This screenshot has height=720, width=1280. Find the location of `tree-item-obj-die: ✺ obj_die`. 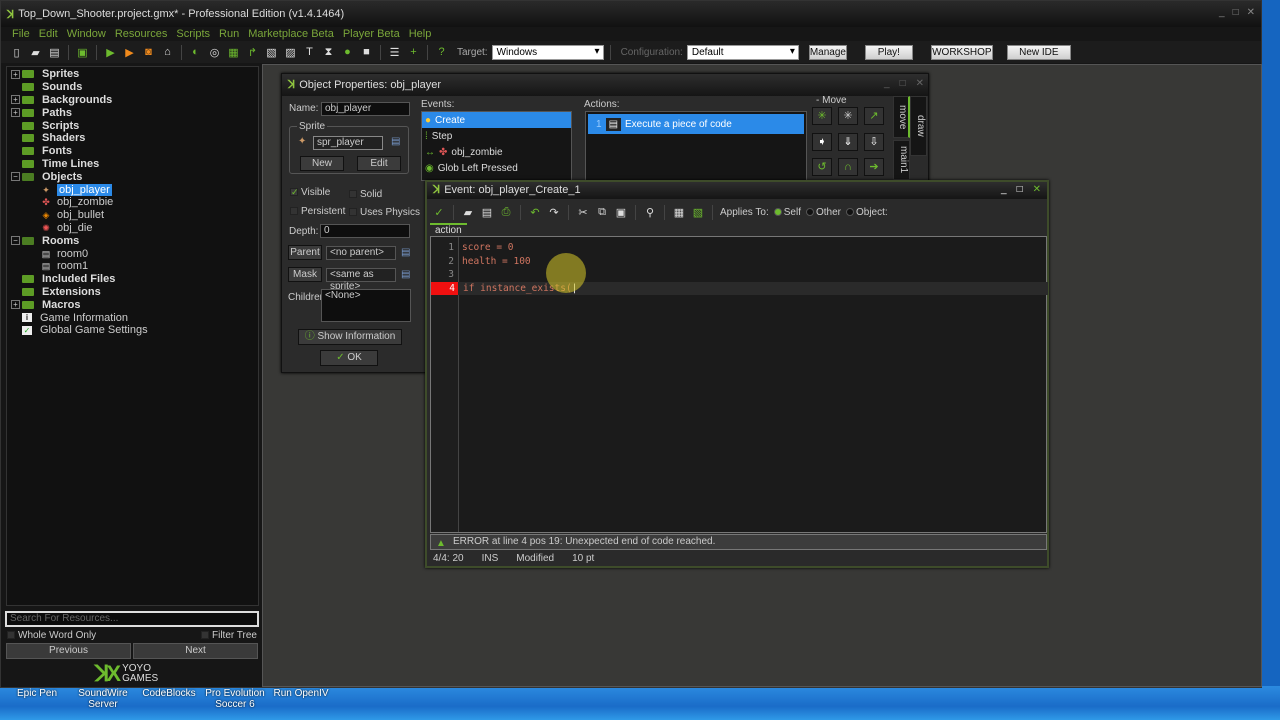

tree-item-obj-die: ✺ obj_die is located at coordinates (132, 228).